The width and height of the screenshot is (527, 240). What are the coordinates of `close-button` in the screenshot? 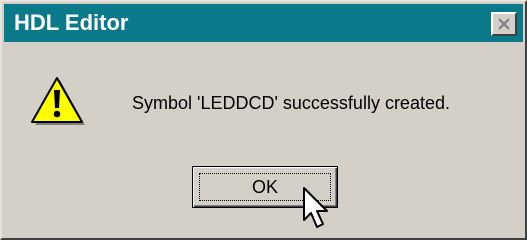 It's located at (504, 24).